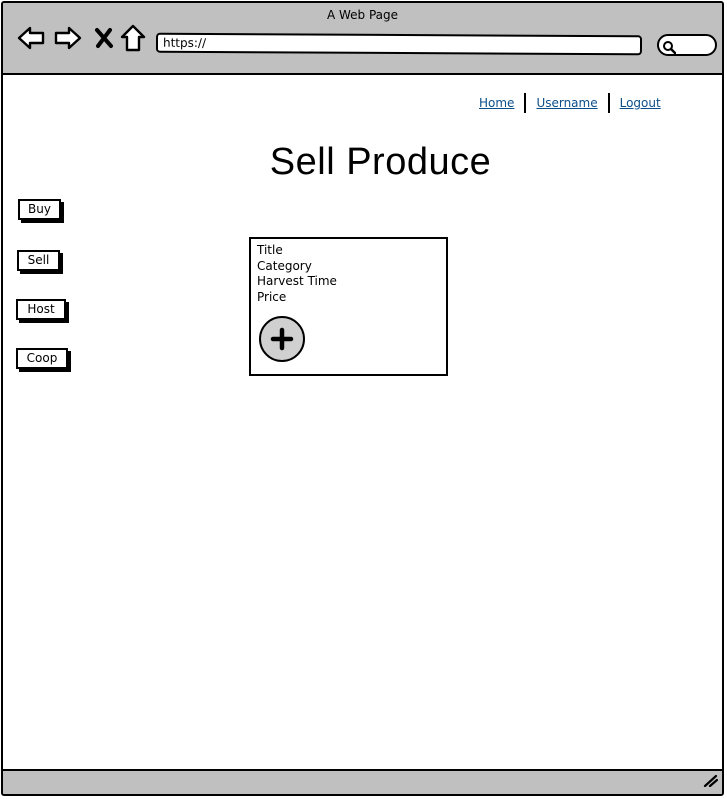 This screenshot has width=727, height=799. Describe the element at coordinates (380, 162) in the screenshot. I see `page-title: Sell Produce` at that location.